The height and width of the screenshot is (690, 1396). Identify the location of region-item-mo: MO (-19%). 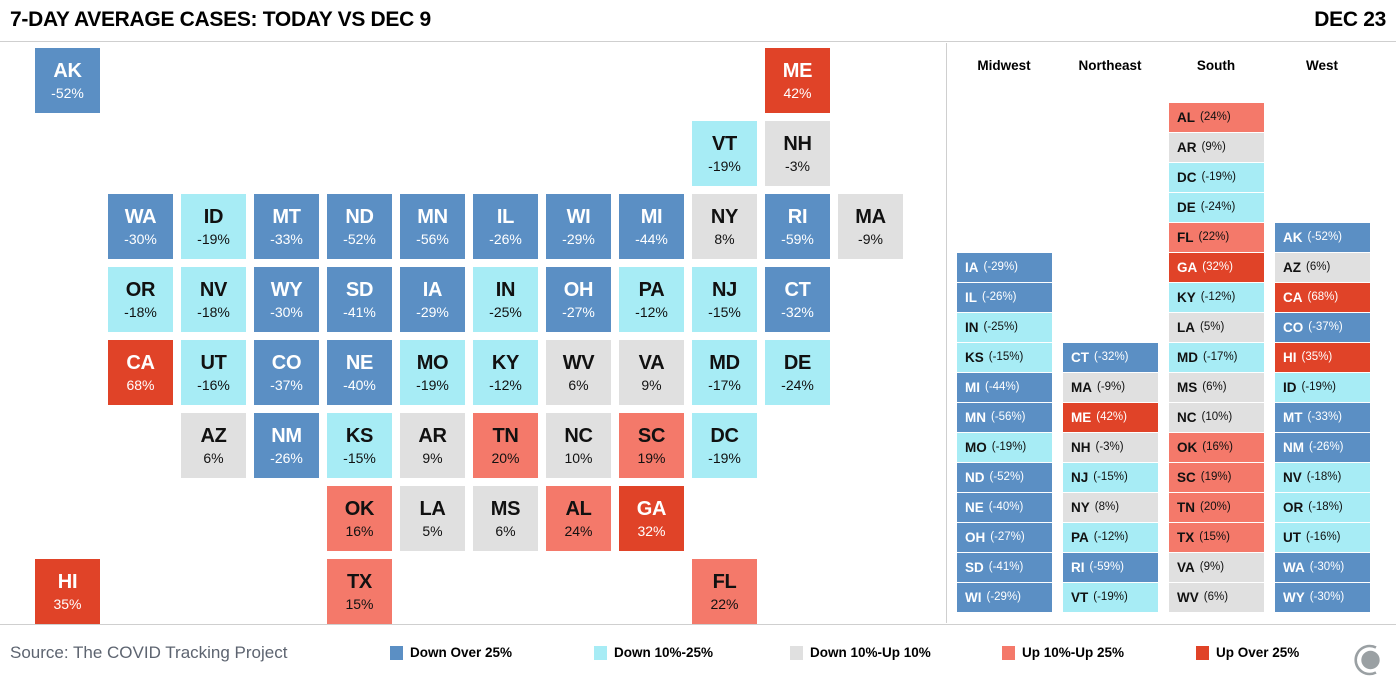
(1004, 448).